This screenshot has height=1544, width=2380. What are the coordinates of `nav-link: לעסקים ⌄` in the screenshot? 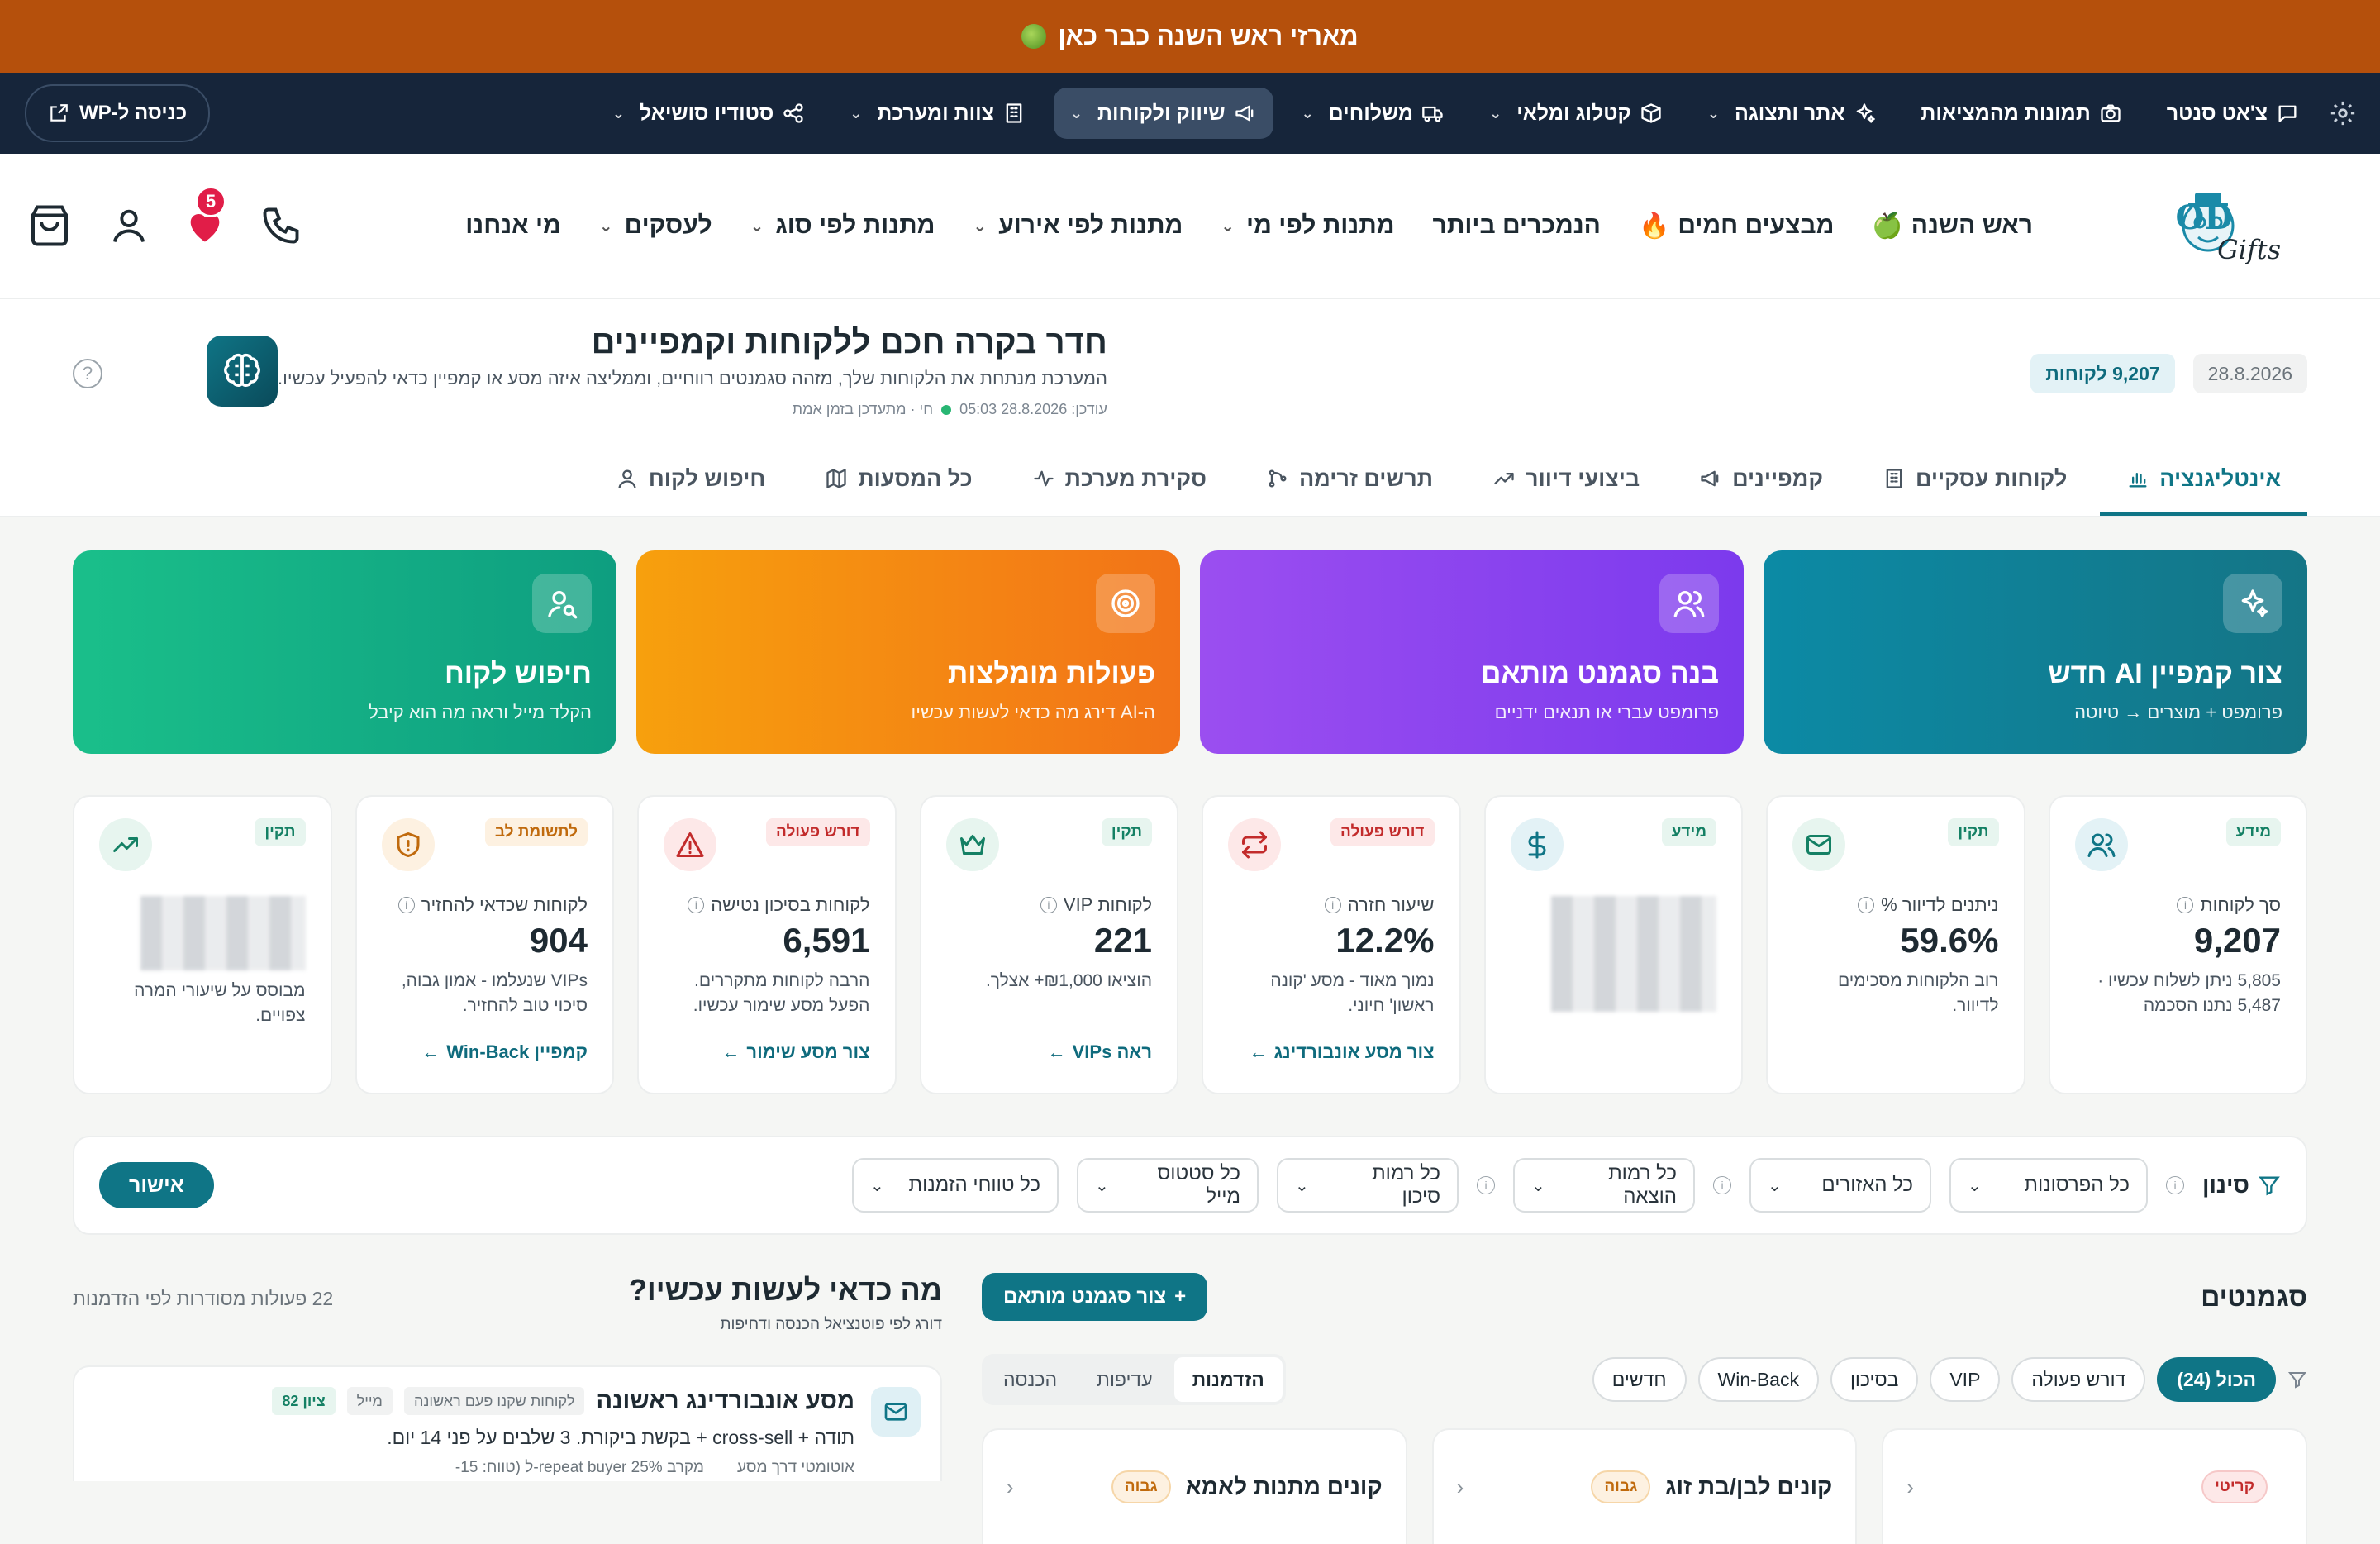 It's located at (655, 226).